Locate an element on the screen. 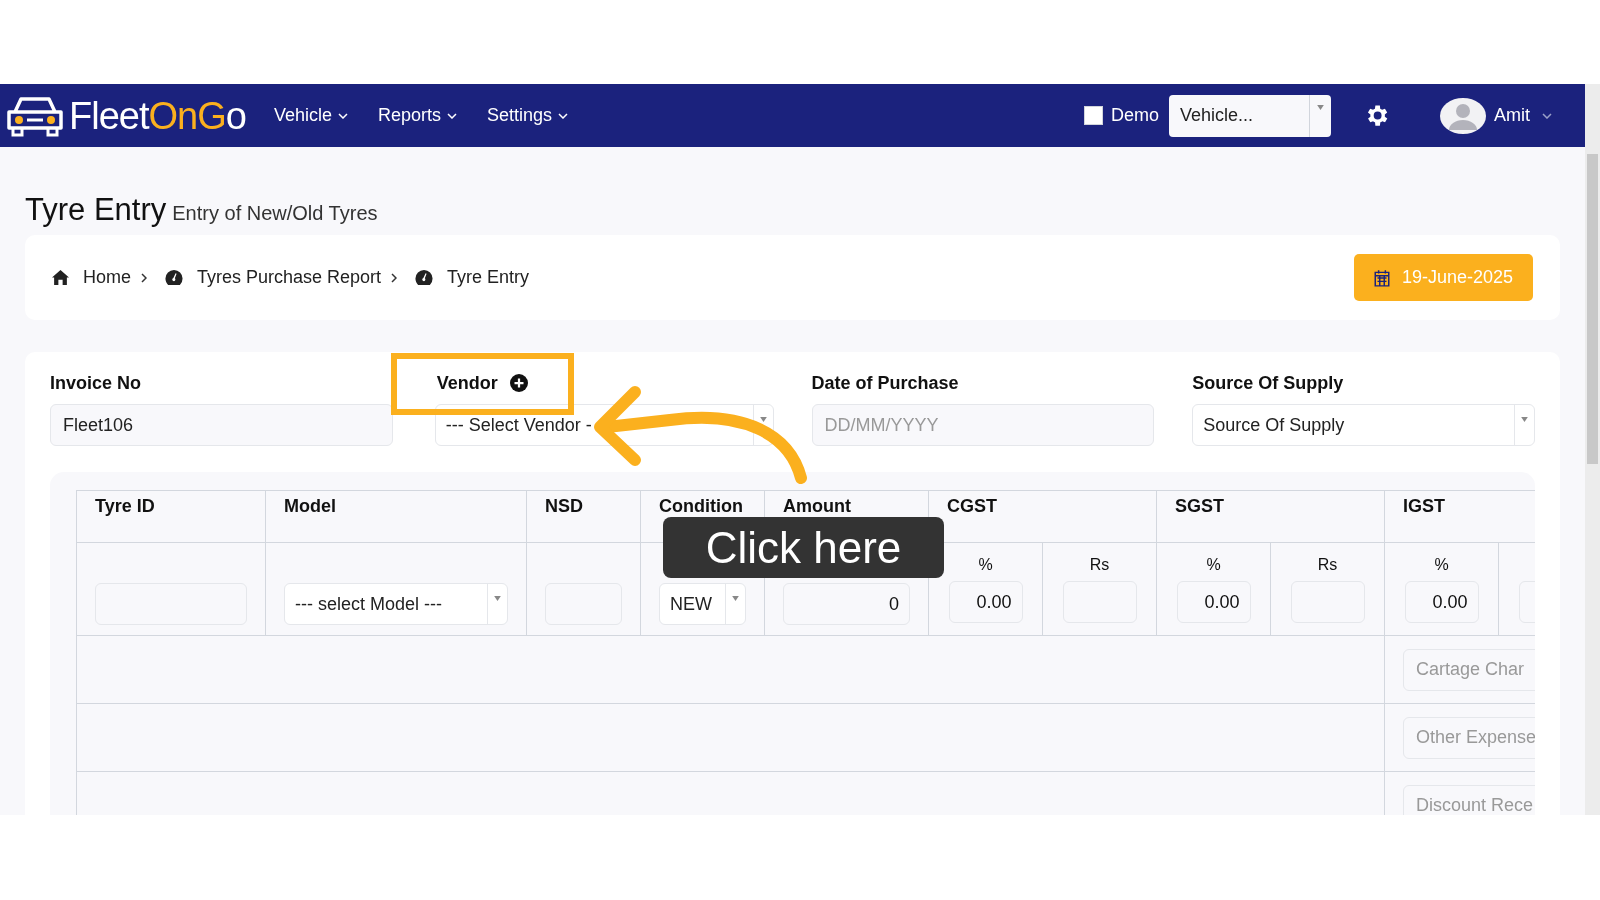  column-header: NSD is located at coordinates (583, 516).